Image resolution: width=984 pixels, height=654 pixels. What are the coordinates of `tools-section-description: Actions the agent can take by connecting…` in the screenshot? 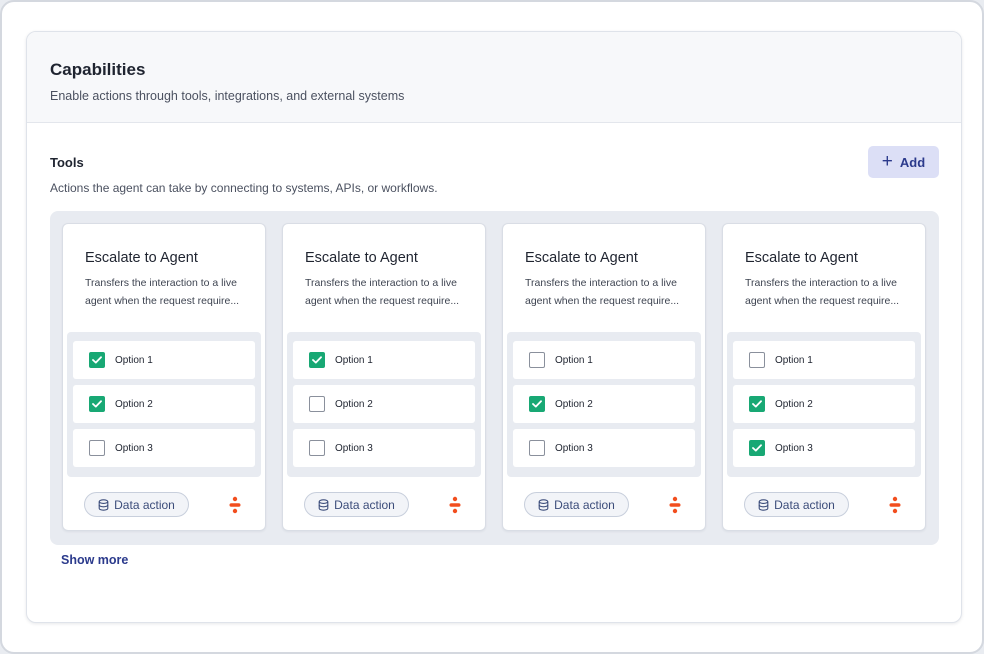 It's located at (244, 188).